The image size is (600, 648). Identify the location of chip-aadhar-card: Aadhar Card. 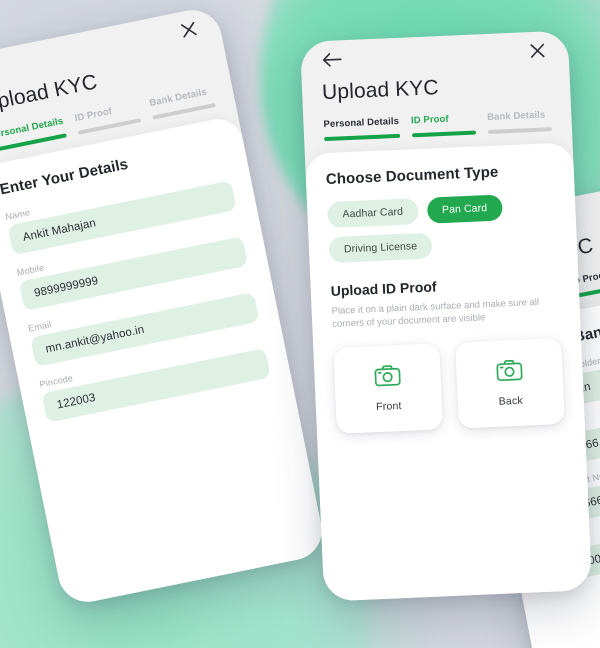
(372, 212).